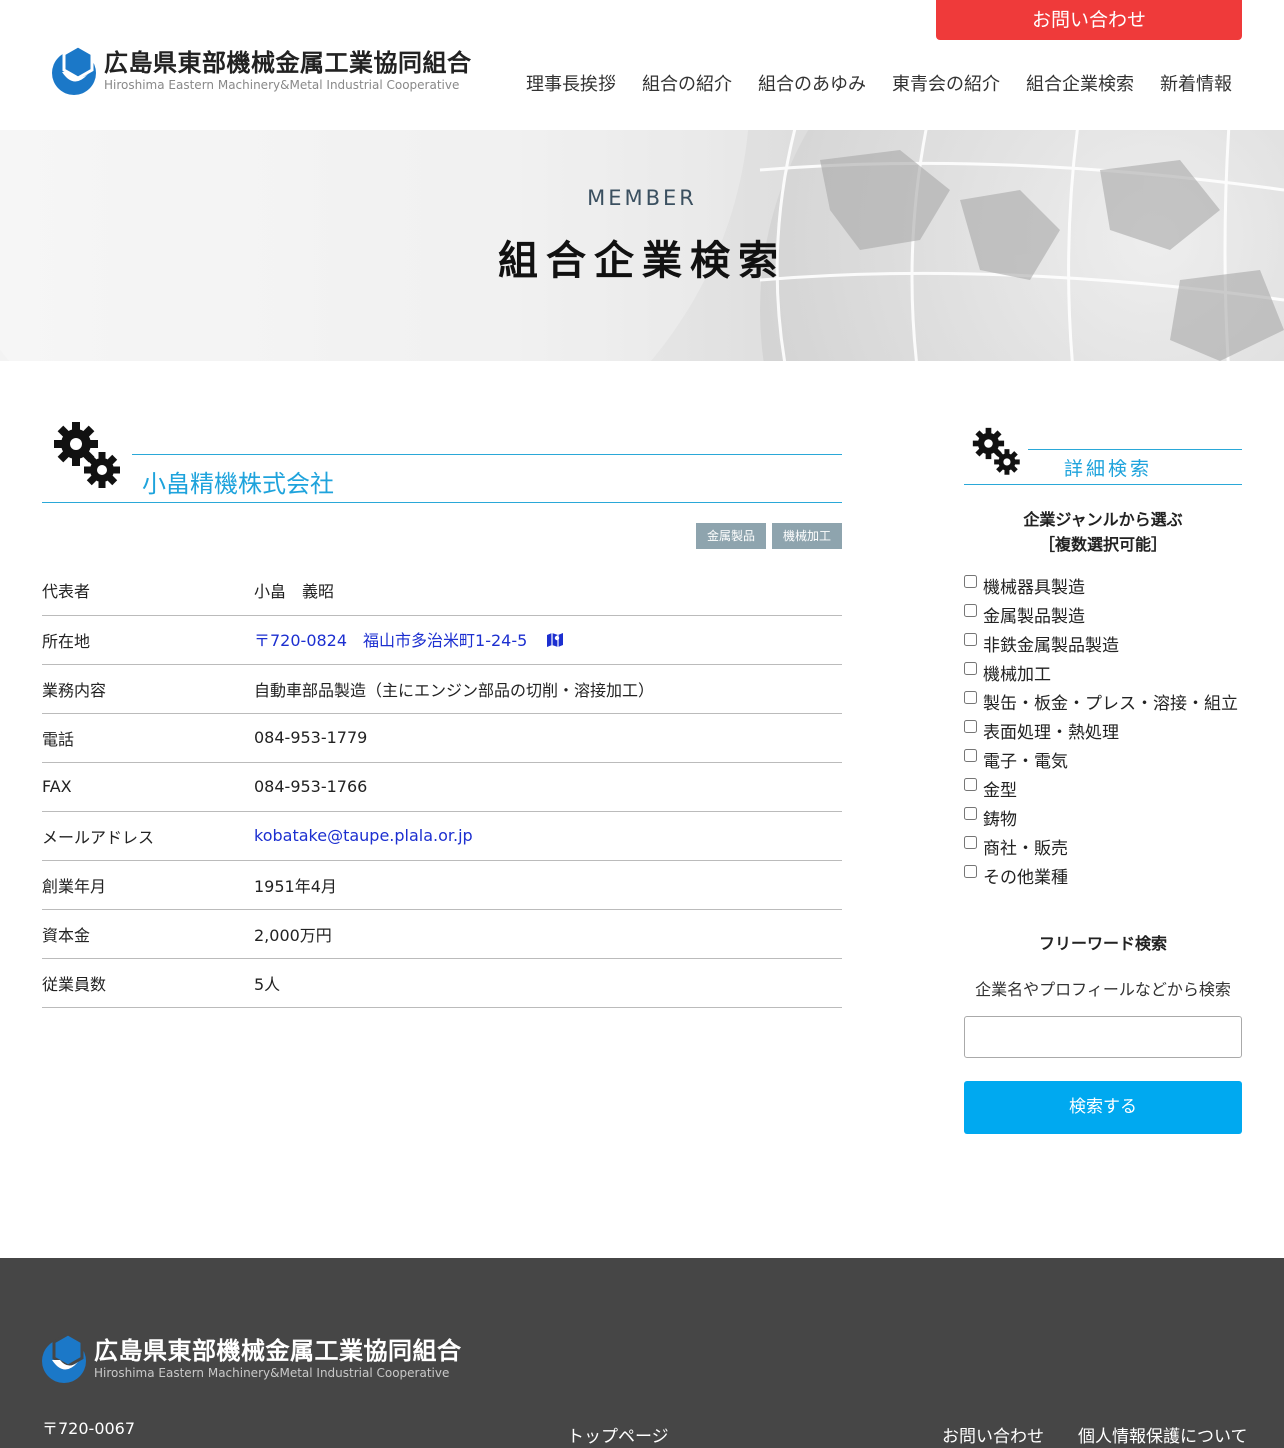 This screenshot has width=1284, height=1448. Describe the element at coordinates (1196, 83) in the screenshot. I see `nav-news: 新着情報` at that location.